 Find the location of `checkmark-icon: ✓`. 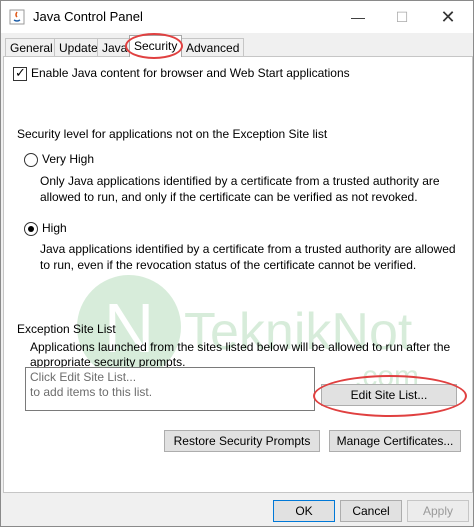

checkmark-icon: ✓ is located at coordinates (20, 72).